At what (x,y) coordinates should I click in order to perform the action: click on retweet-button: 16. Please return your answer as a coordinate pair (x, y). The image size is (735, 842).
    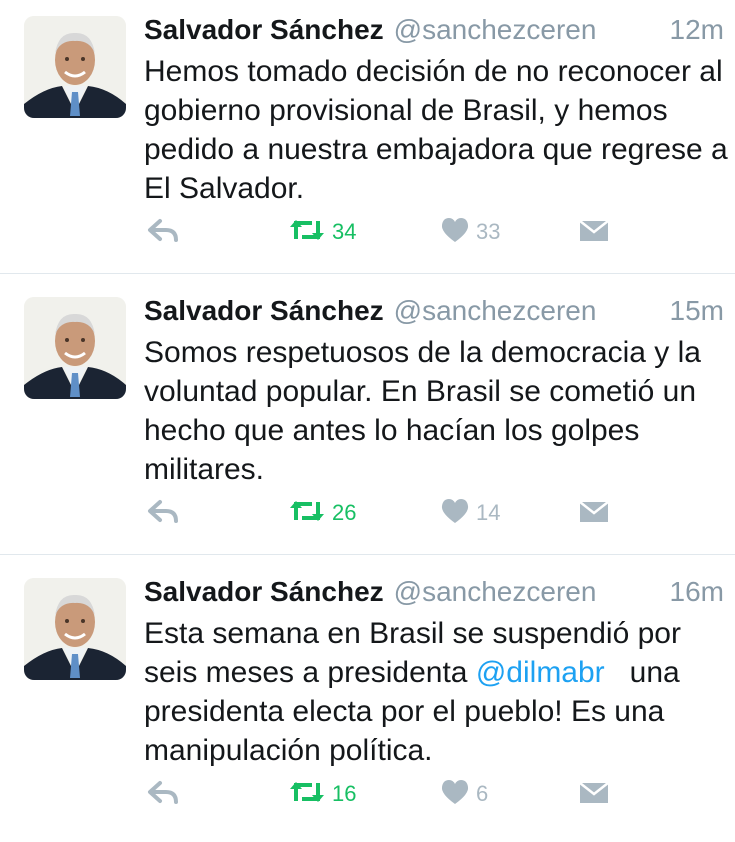
    Looking at the image, I should click on (322, 794).